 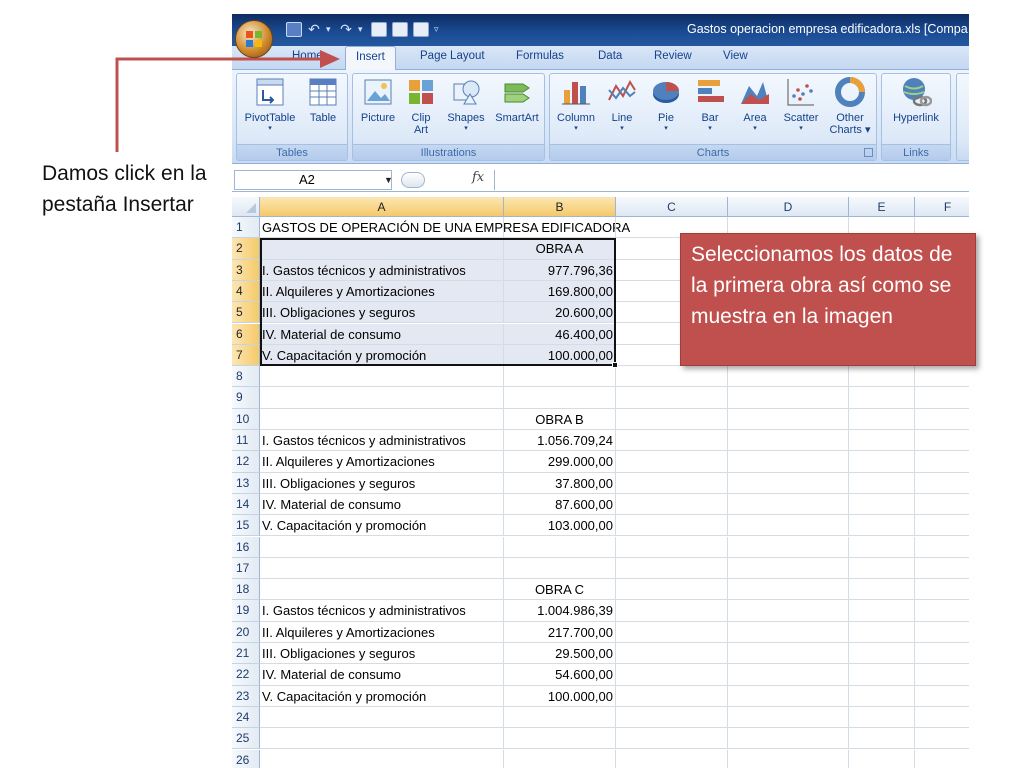 What do you see at coordinates (413, 180) in the screenshot?
I see `formula-bar-resize-handle` at bounding box center [413, 180].